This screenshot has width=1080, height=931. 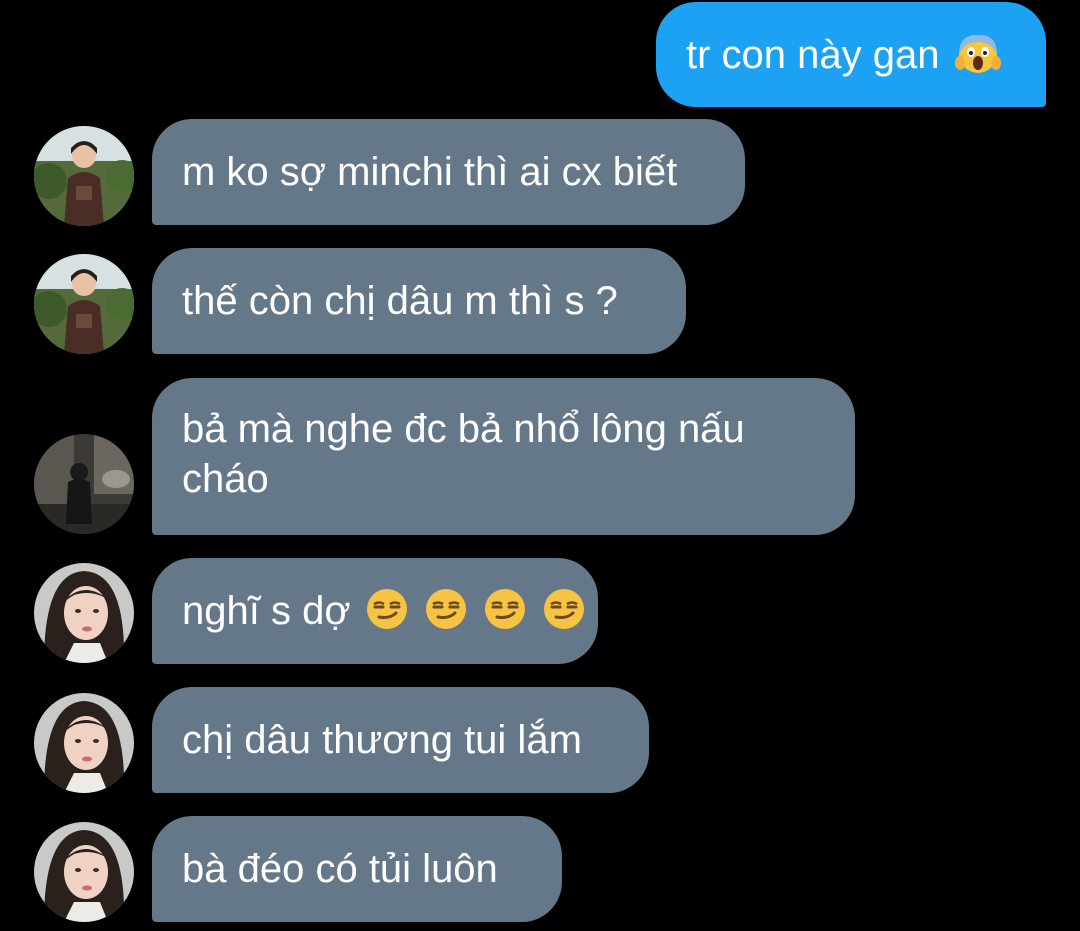 I want to click on incoming-message-bubble: bả mà nghe đc bả nhổ lông nấu cháo, so click(x=503, y=456).